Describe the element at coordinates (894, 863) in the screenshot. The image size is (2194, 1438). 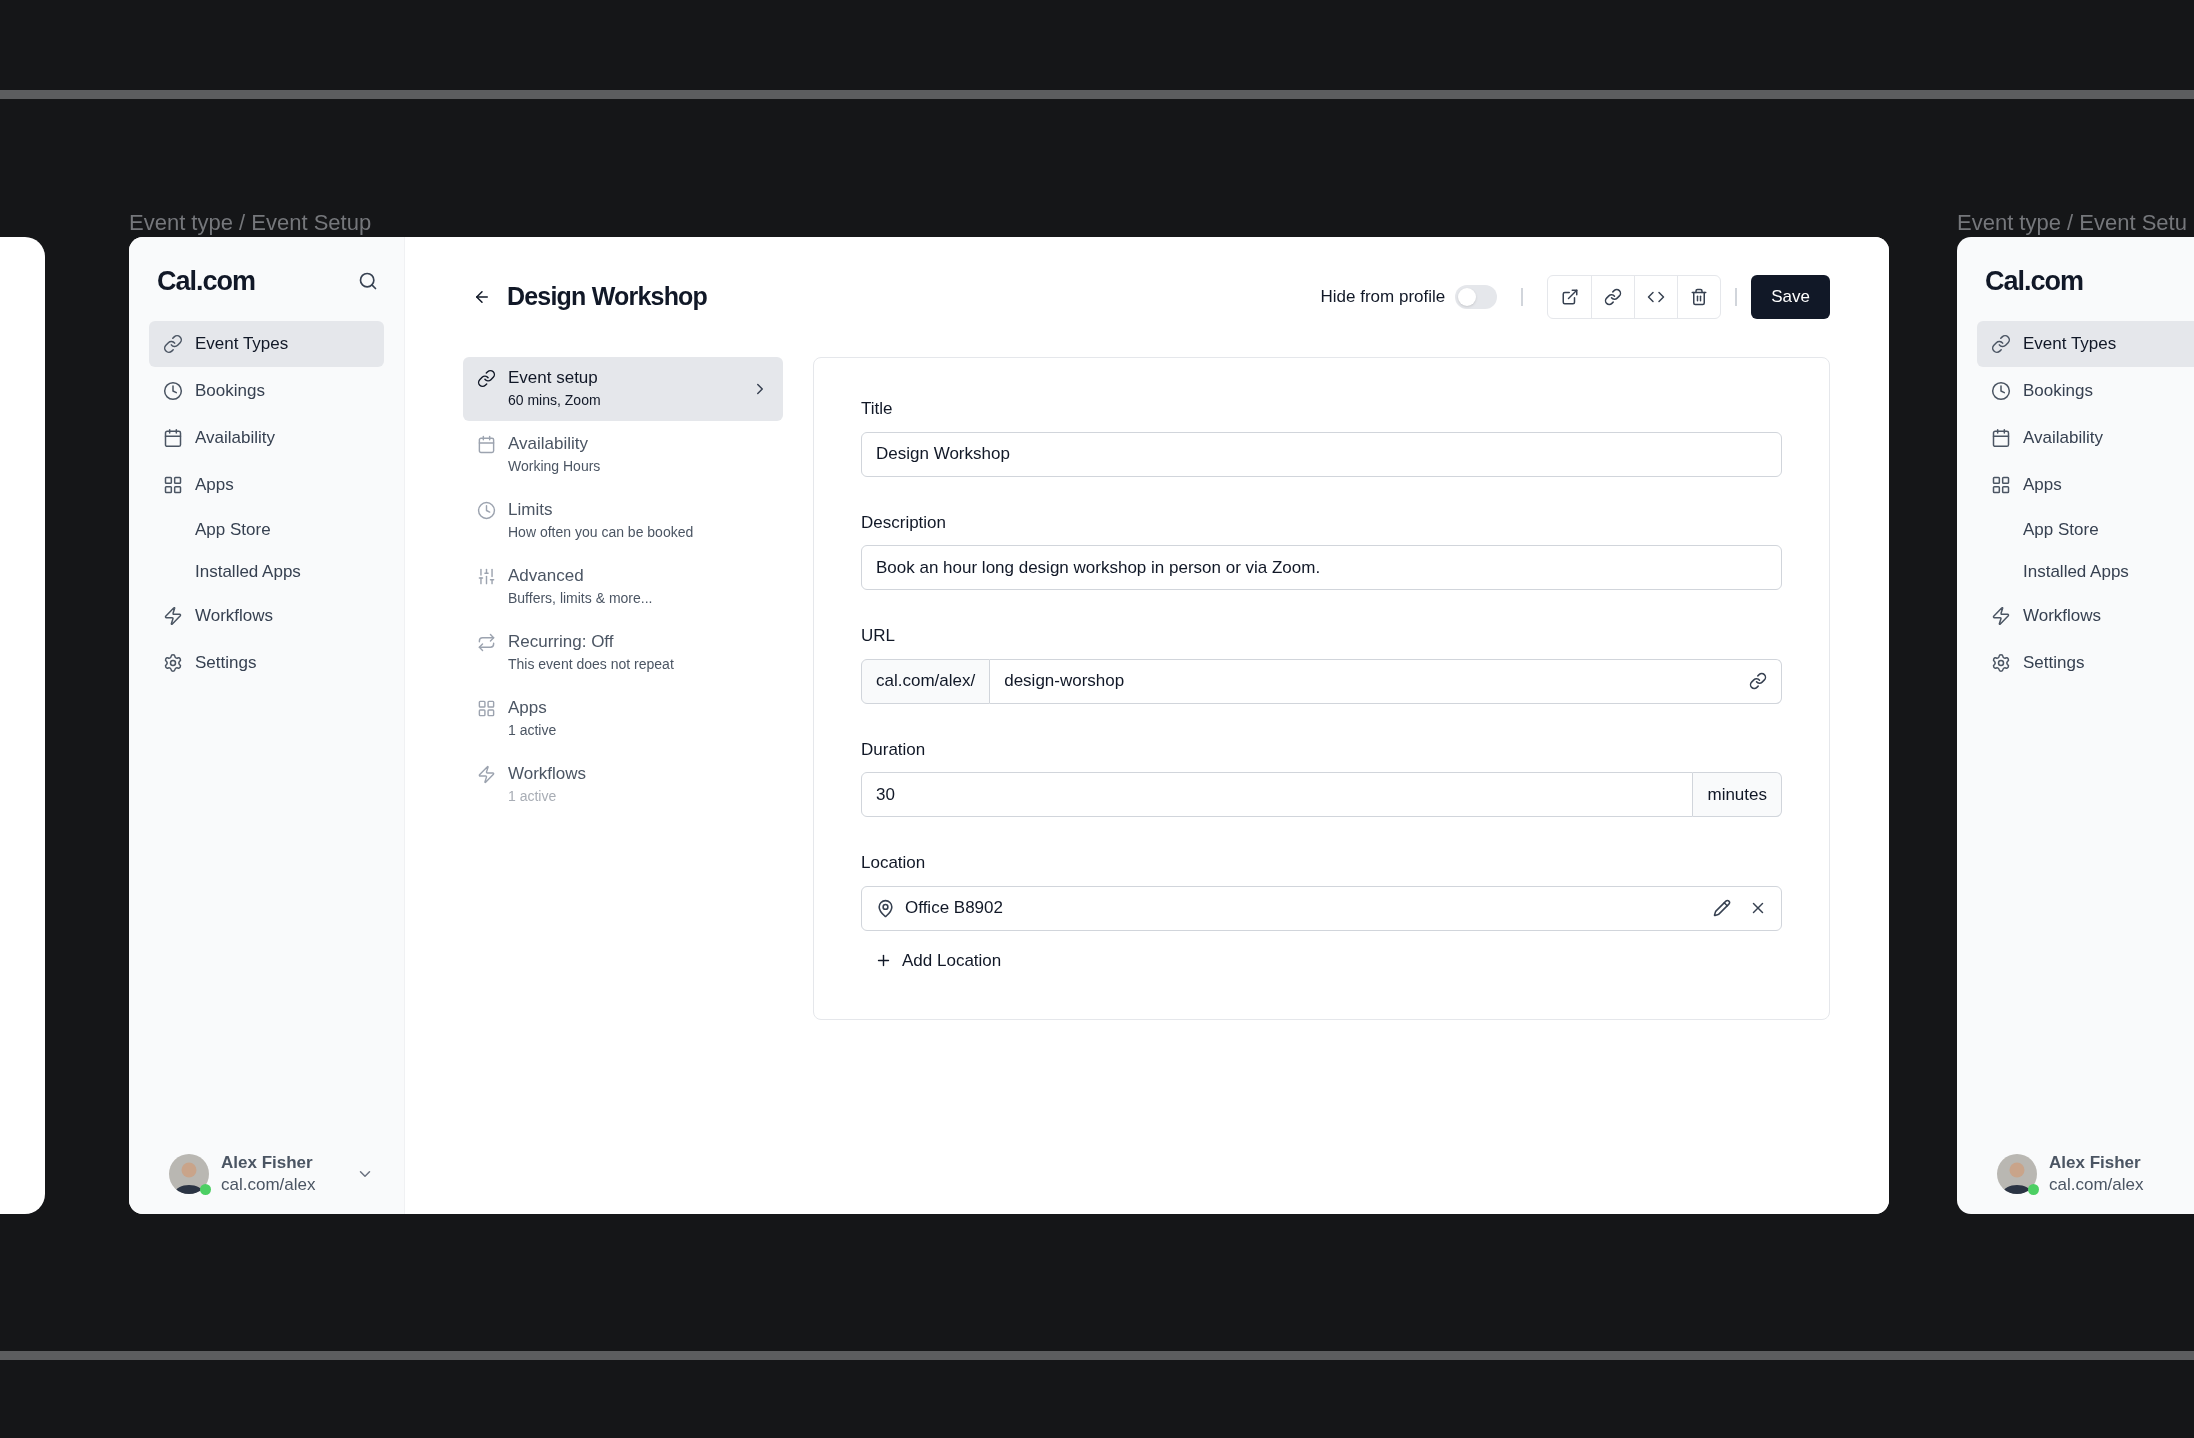
I see `field-label: Location` at that location.